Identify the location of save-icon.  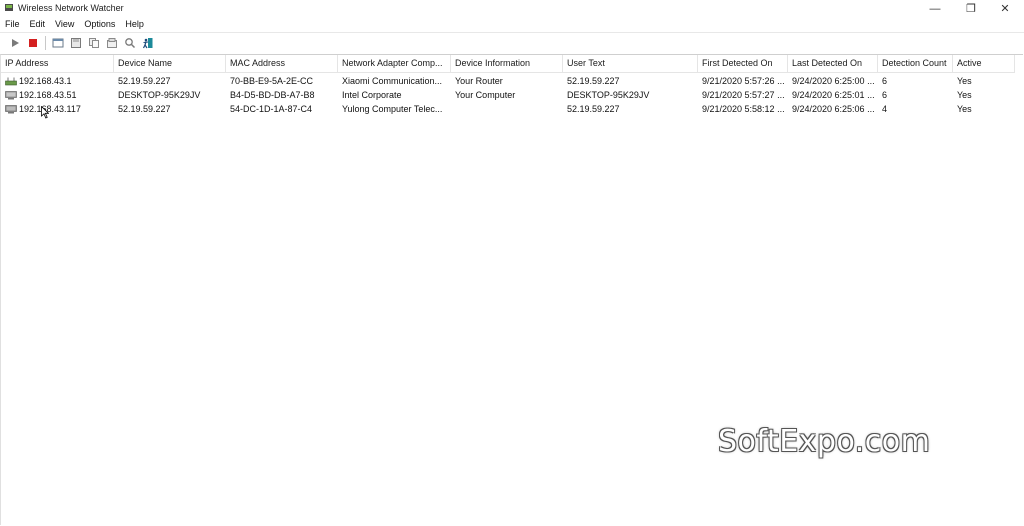
(76, 43).